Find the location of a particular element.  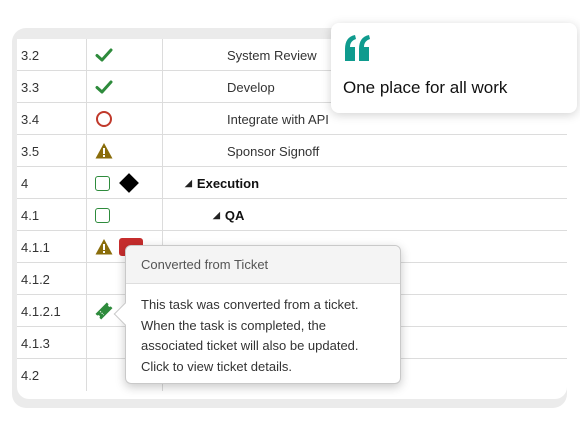

row-number: 3.5 is located at coordinates (52, 151).